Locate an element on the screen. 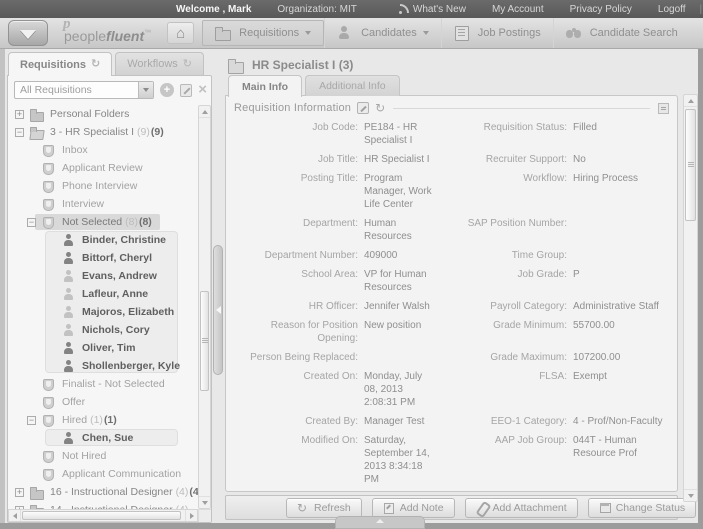  tree-applicant-communication: Applicant Communication is located at coordinates (103, 474).